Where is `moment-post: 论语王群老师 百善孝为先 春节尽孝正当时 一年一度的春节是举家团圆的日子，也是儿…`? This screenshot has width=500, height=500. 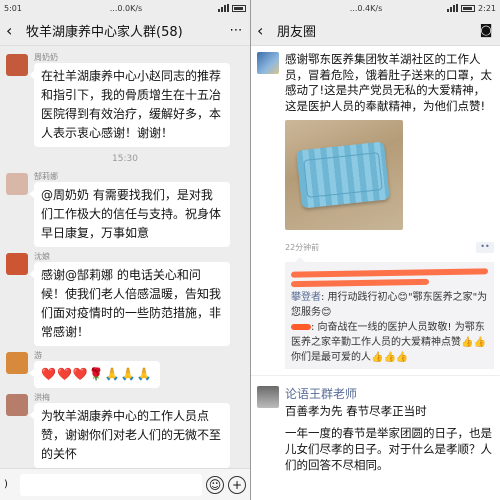
moment-post: 论语王群老师 百善孝为先 春节尽孝正当时 一年一度的春节是举家团圆的日子，也是儿… is located at coordinates (375, 424).